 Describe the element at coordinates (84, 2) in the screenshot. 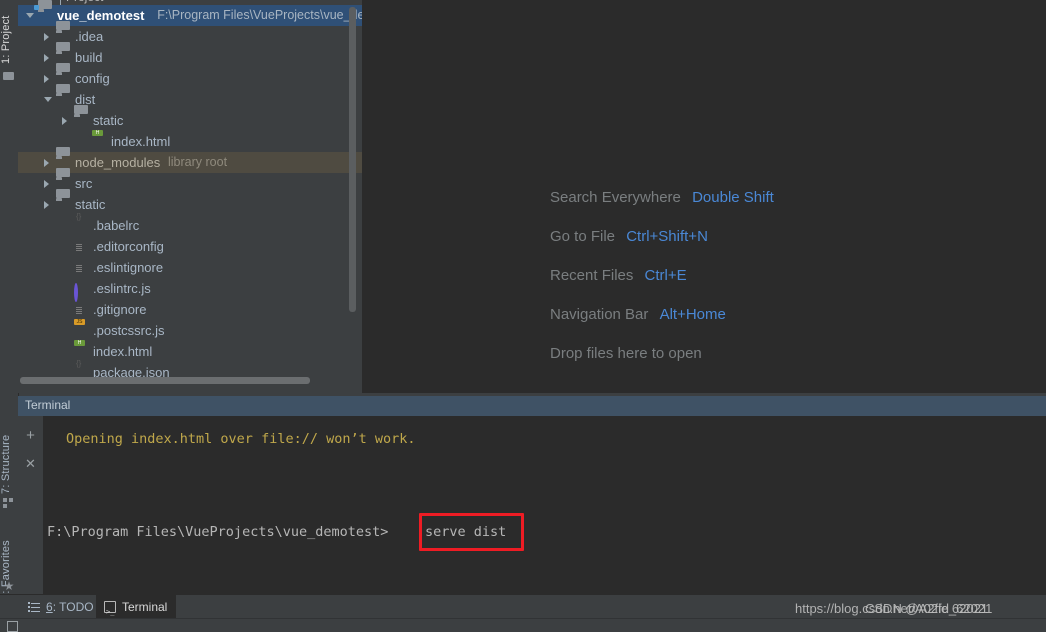

I see `project-panel-title: Project` at that location.